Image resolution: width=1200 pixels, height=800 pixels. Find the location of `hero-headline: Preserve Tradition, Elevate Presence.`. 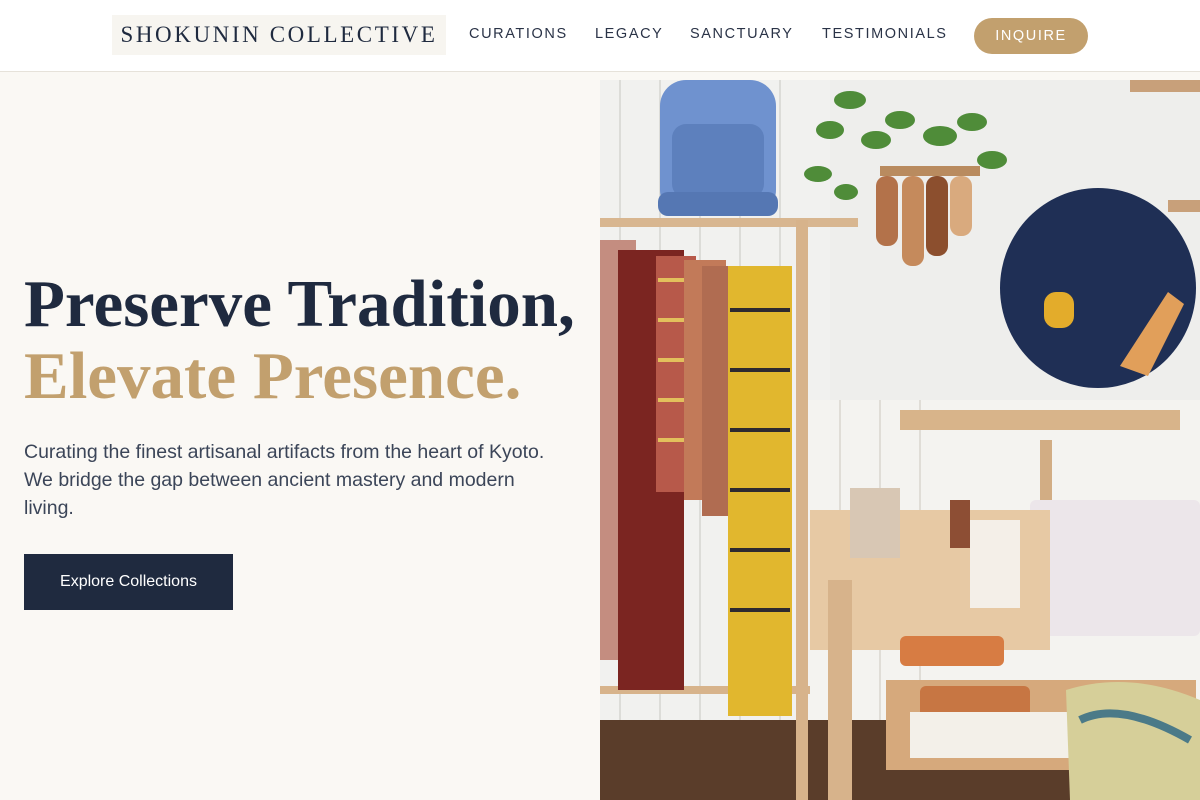

hero-headline: Preserve Tradition, Elevate Presence. is located at coordinates (299, 340).